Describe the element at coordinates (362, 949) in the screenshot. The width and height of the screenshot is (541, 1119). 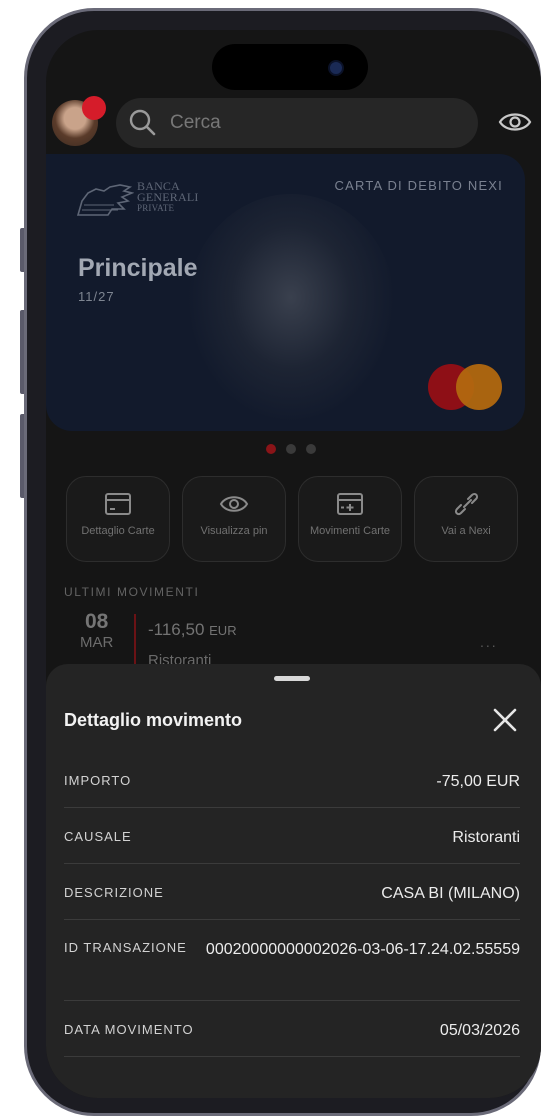
I see `detail-value: 00020000000002026-03-06-17.24.02.55559` at that location.